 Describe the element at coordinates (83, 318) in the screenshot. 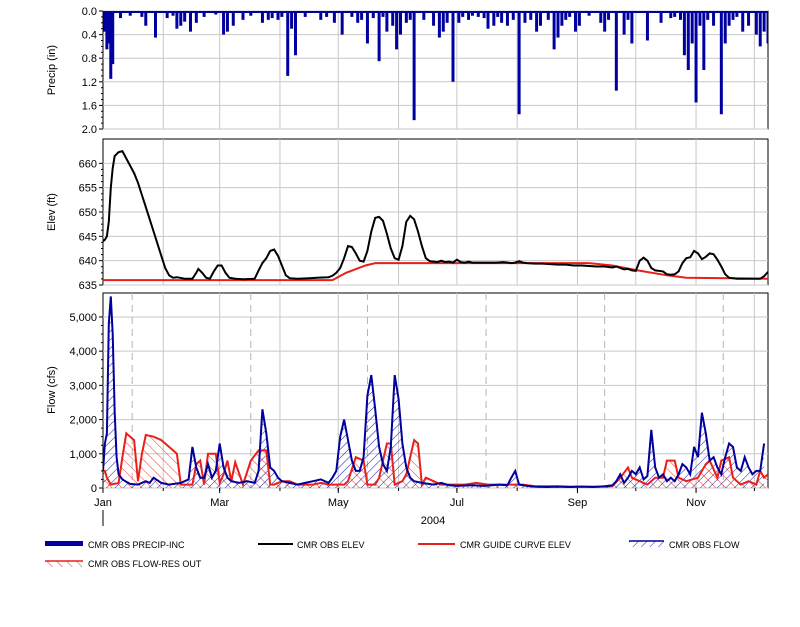

I see `y-tick-label: 5,000` at that location.